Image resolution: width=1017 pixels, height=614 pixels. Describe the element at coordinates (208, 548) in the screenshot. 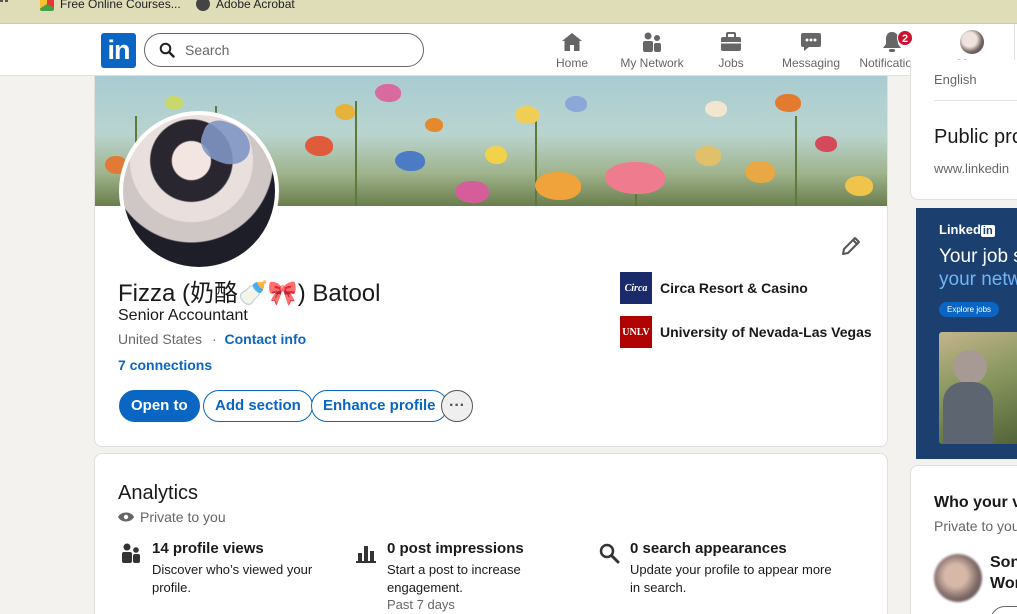

I see `metric-title: 14 profile views` at that location.